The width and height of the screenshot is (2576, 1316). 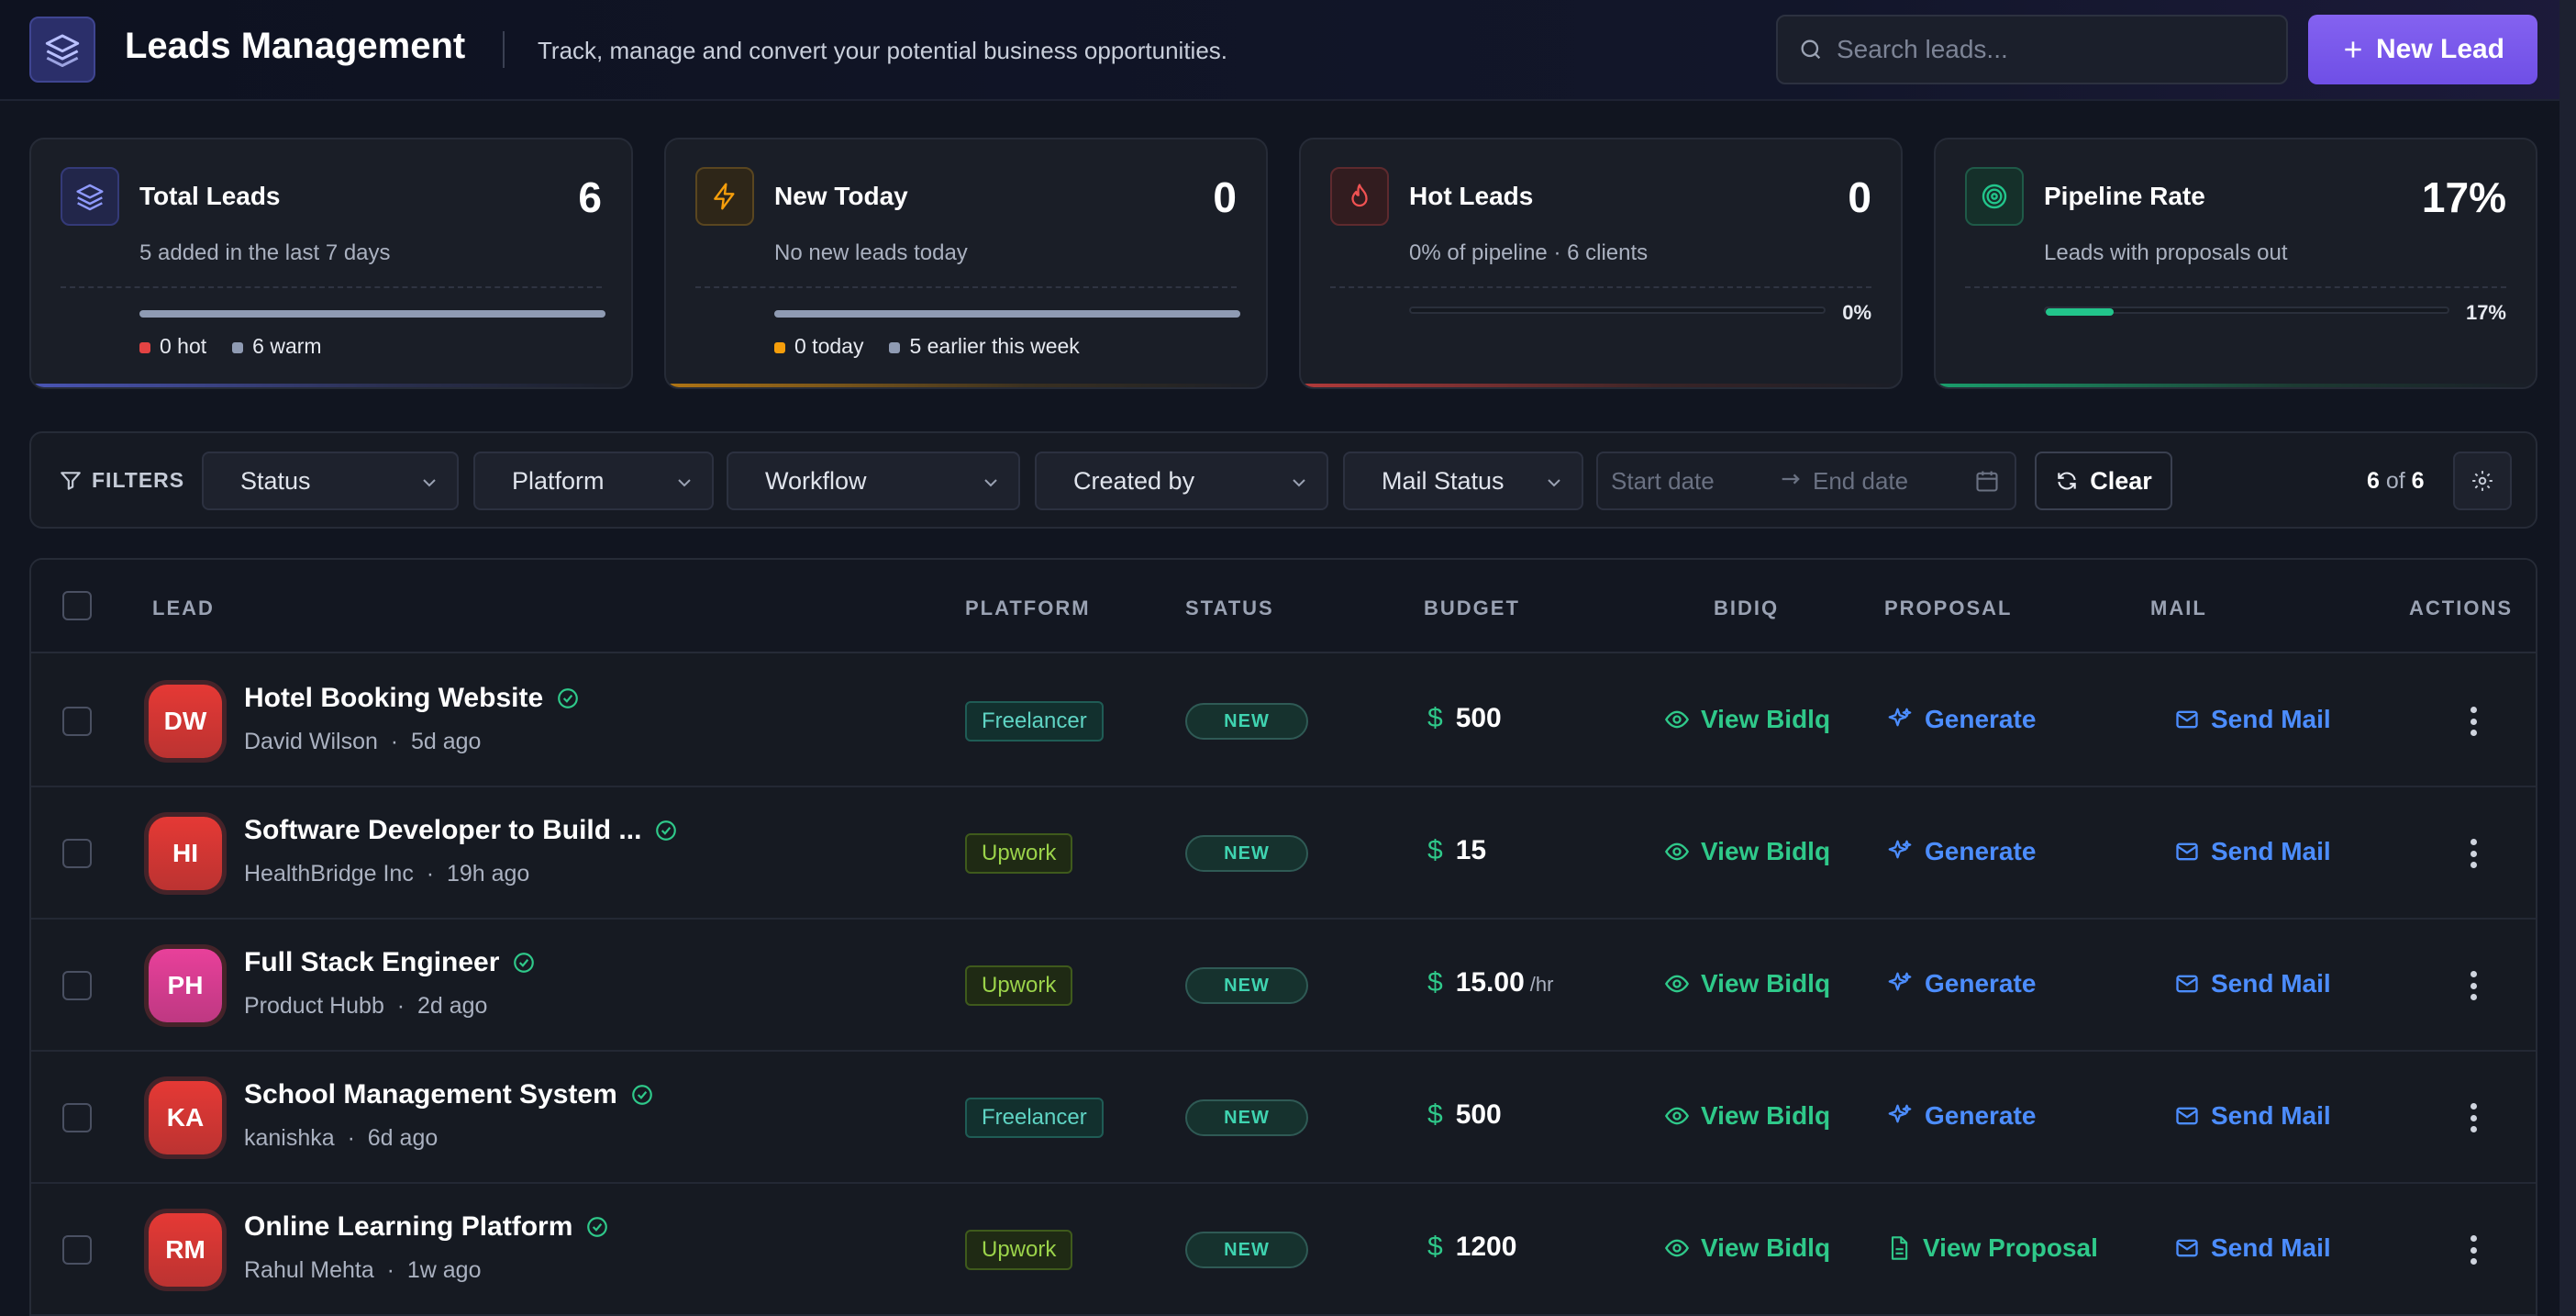 What do you see at coordinates (330, 481) in the screenshot?
I see `status-filter-select: Status` at bounding box center [330, 481].